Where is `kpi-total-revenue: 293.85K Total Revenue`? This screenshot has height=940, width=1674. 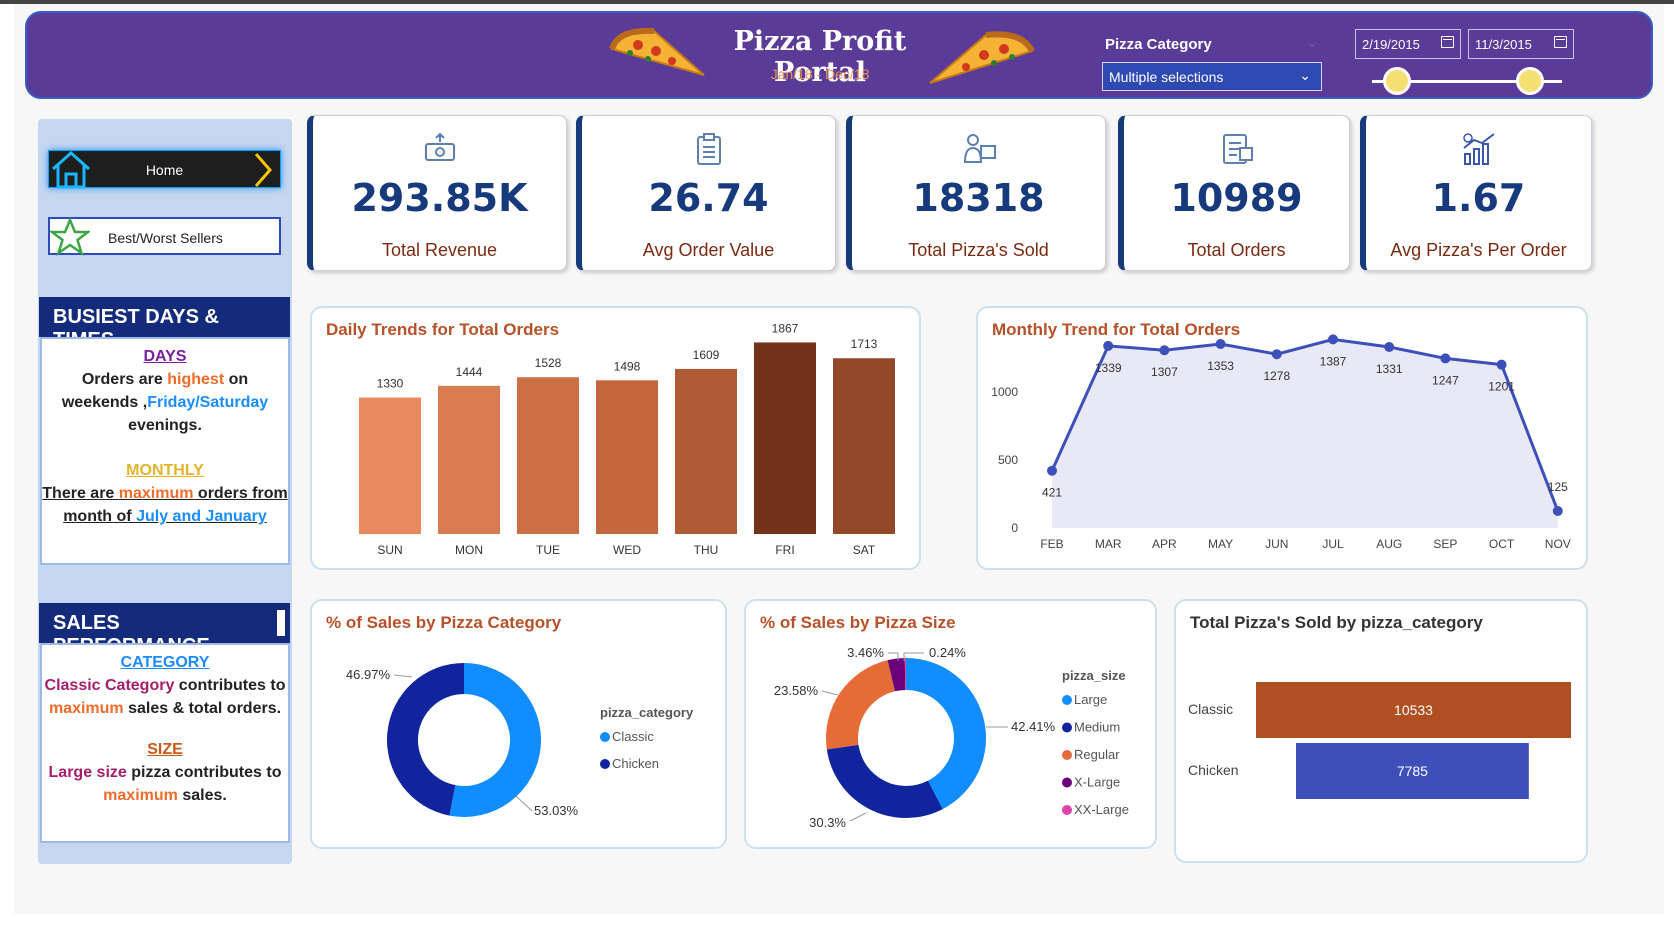
kpi-total-revenue: 293.85K Total Revenue is located at coordinates (437, 193).